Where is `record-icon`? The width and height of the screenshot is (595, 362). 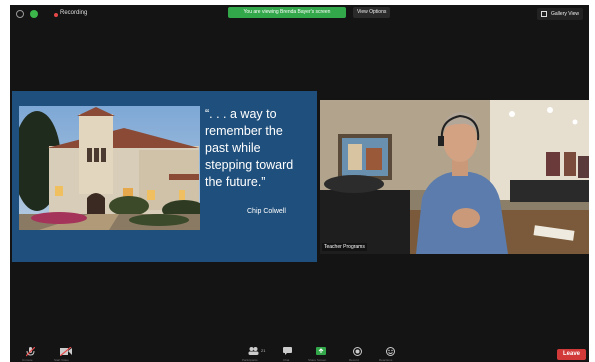 record-icon is located at coordinates (357, 351).